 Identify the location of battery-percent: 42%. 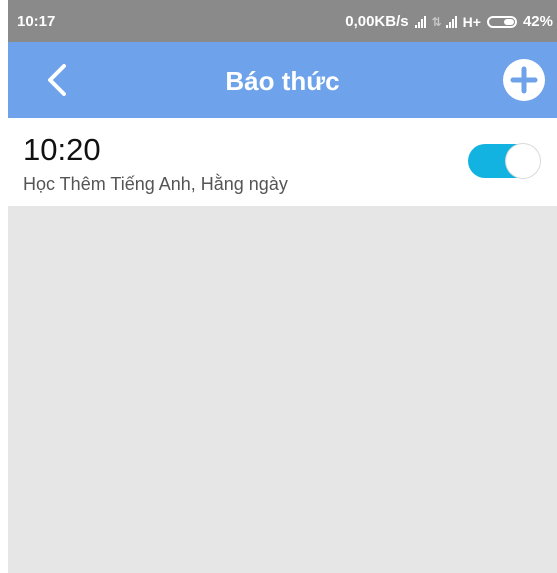
(537, 21).